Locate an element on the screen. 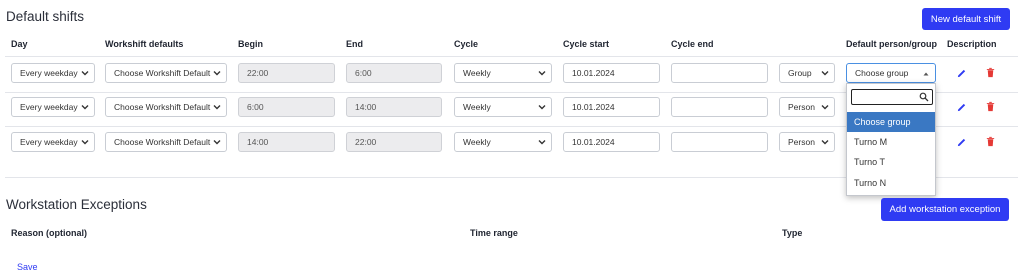 The width and height of the screenshot is (1024, 277). row-divider is located at coordinates (511, 56).